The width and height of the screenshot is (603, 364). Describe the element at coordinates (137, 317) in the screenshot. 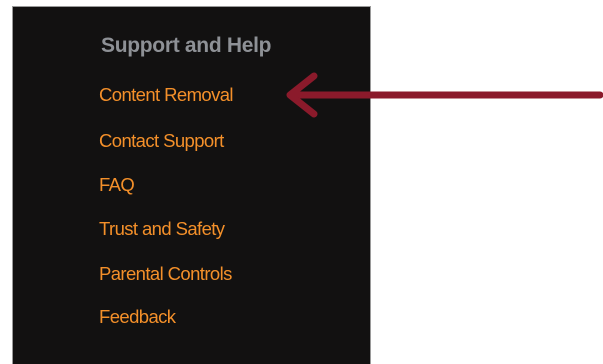

I see `feedback-link: Feedback` at that location.